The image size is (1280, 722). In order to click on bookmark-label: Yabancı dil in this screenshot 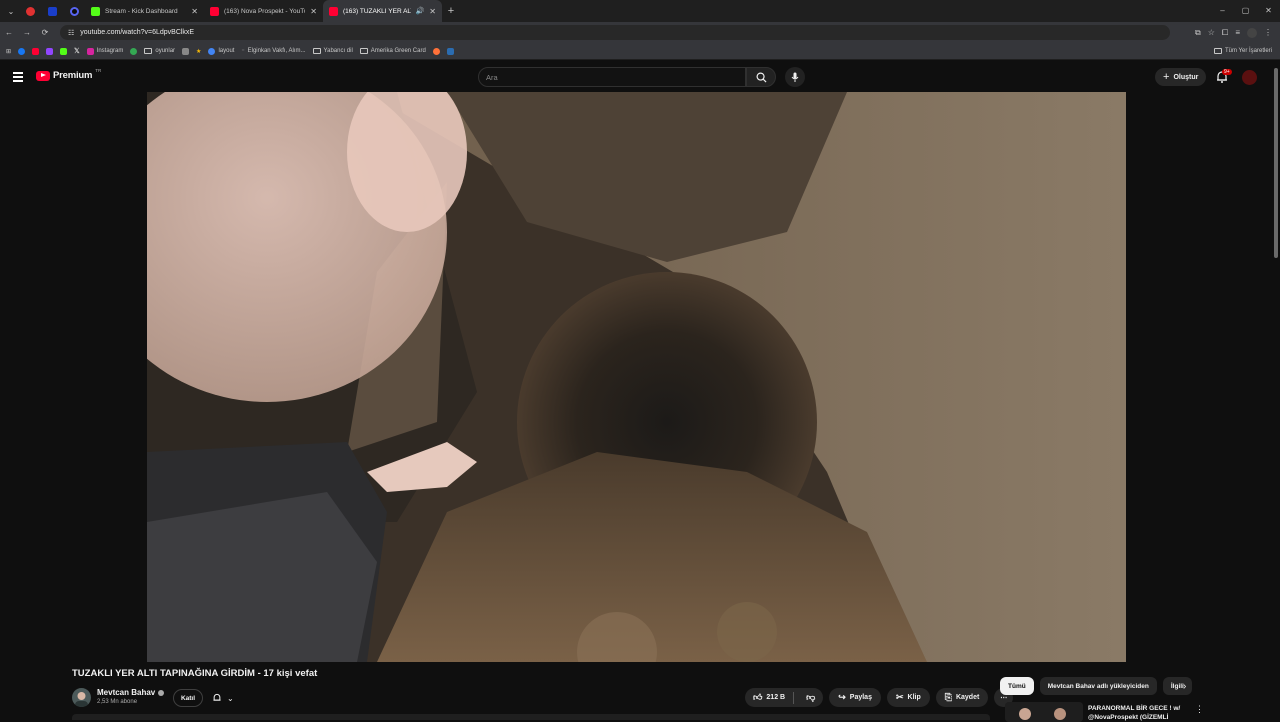, I will do `click(338, 51)`.